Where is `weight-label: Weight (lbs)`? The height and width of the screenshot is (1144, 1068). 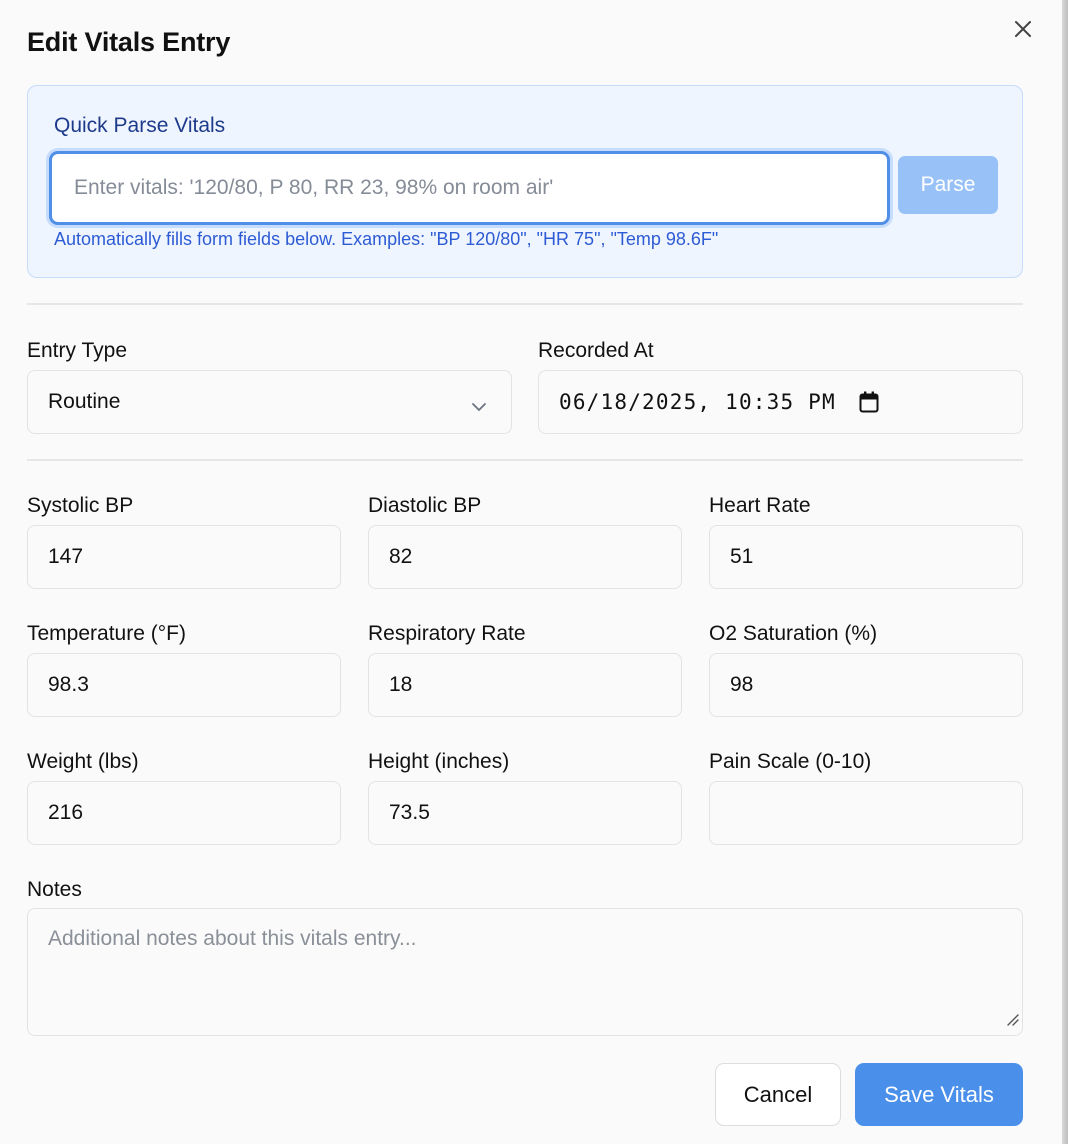
weight-label: Weight (lbs) is located at coordinates (83, 761).